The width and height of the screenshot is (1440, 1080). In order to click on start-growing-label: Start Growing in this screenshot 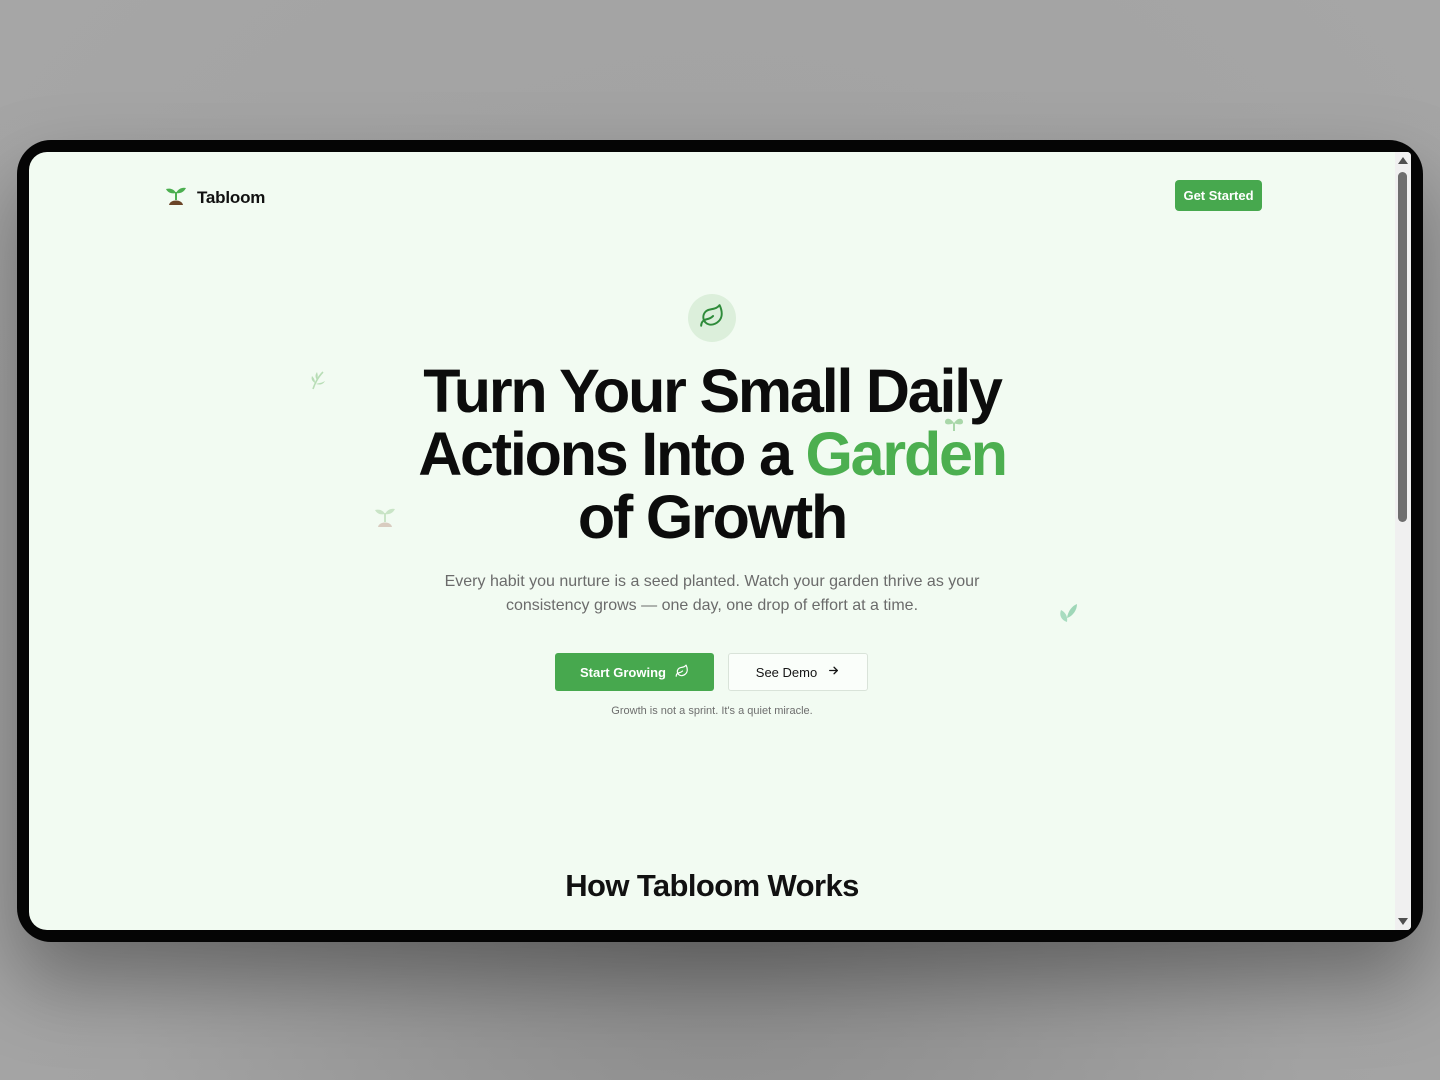, I will do `click(623, 672)`.